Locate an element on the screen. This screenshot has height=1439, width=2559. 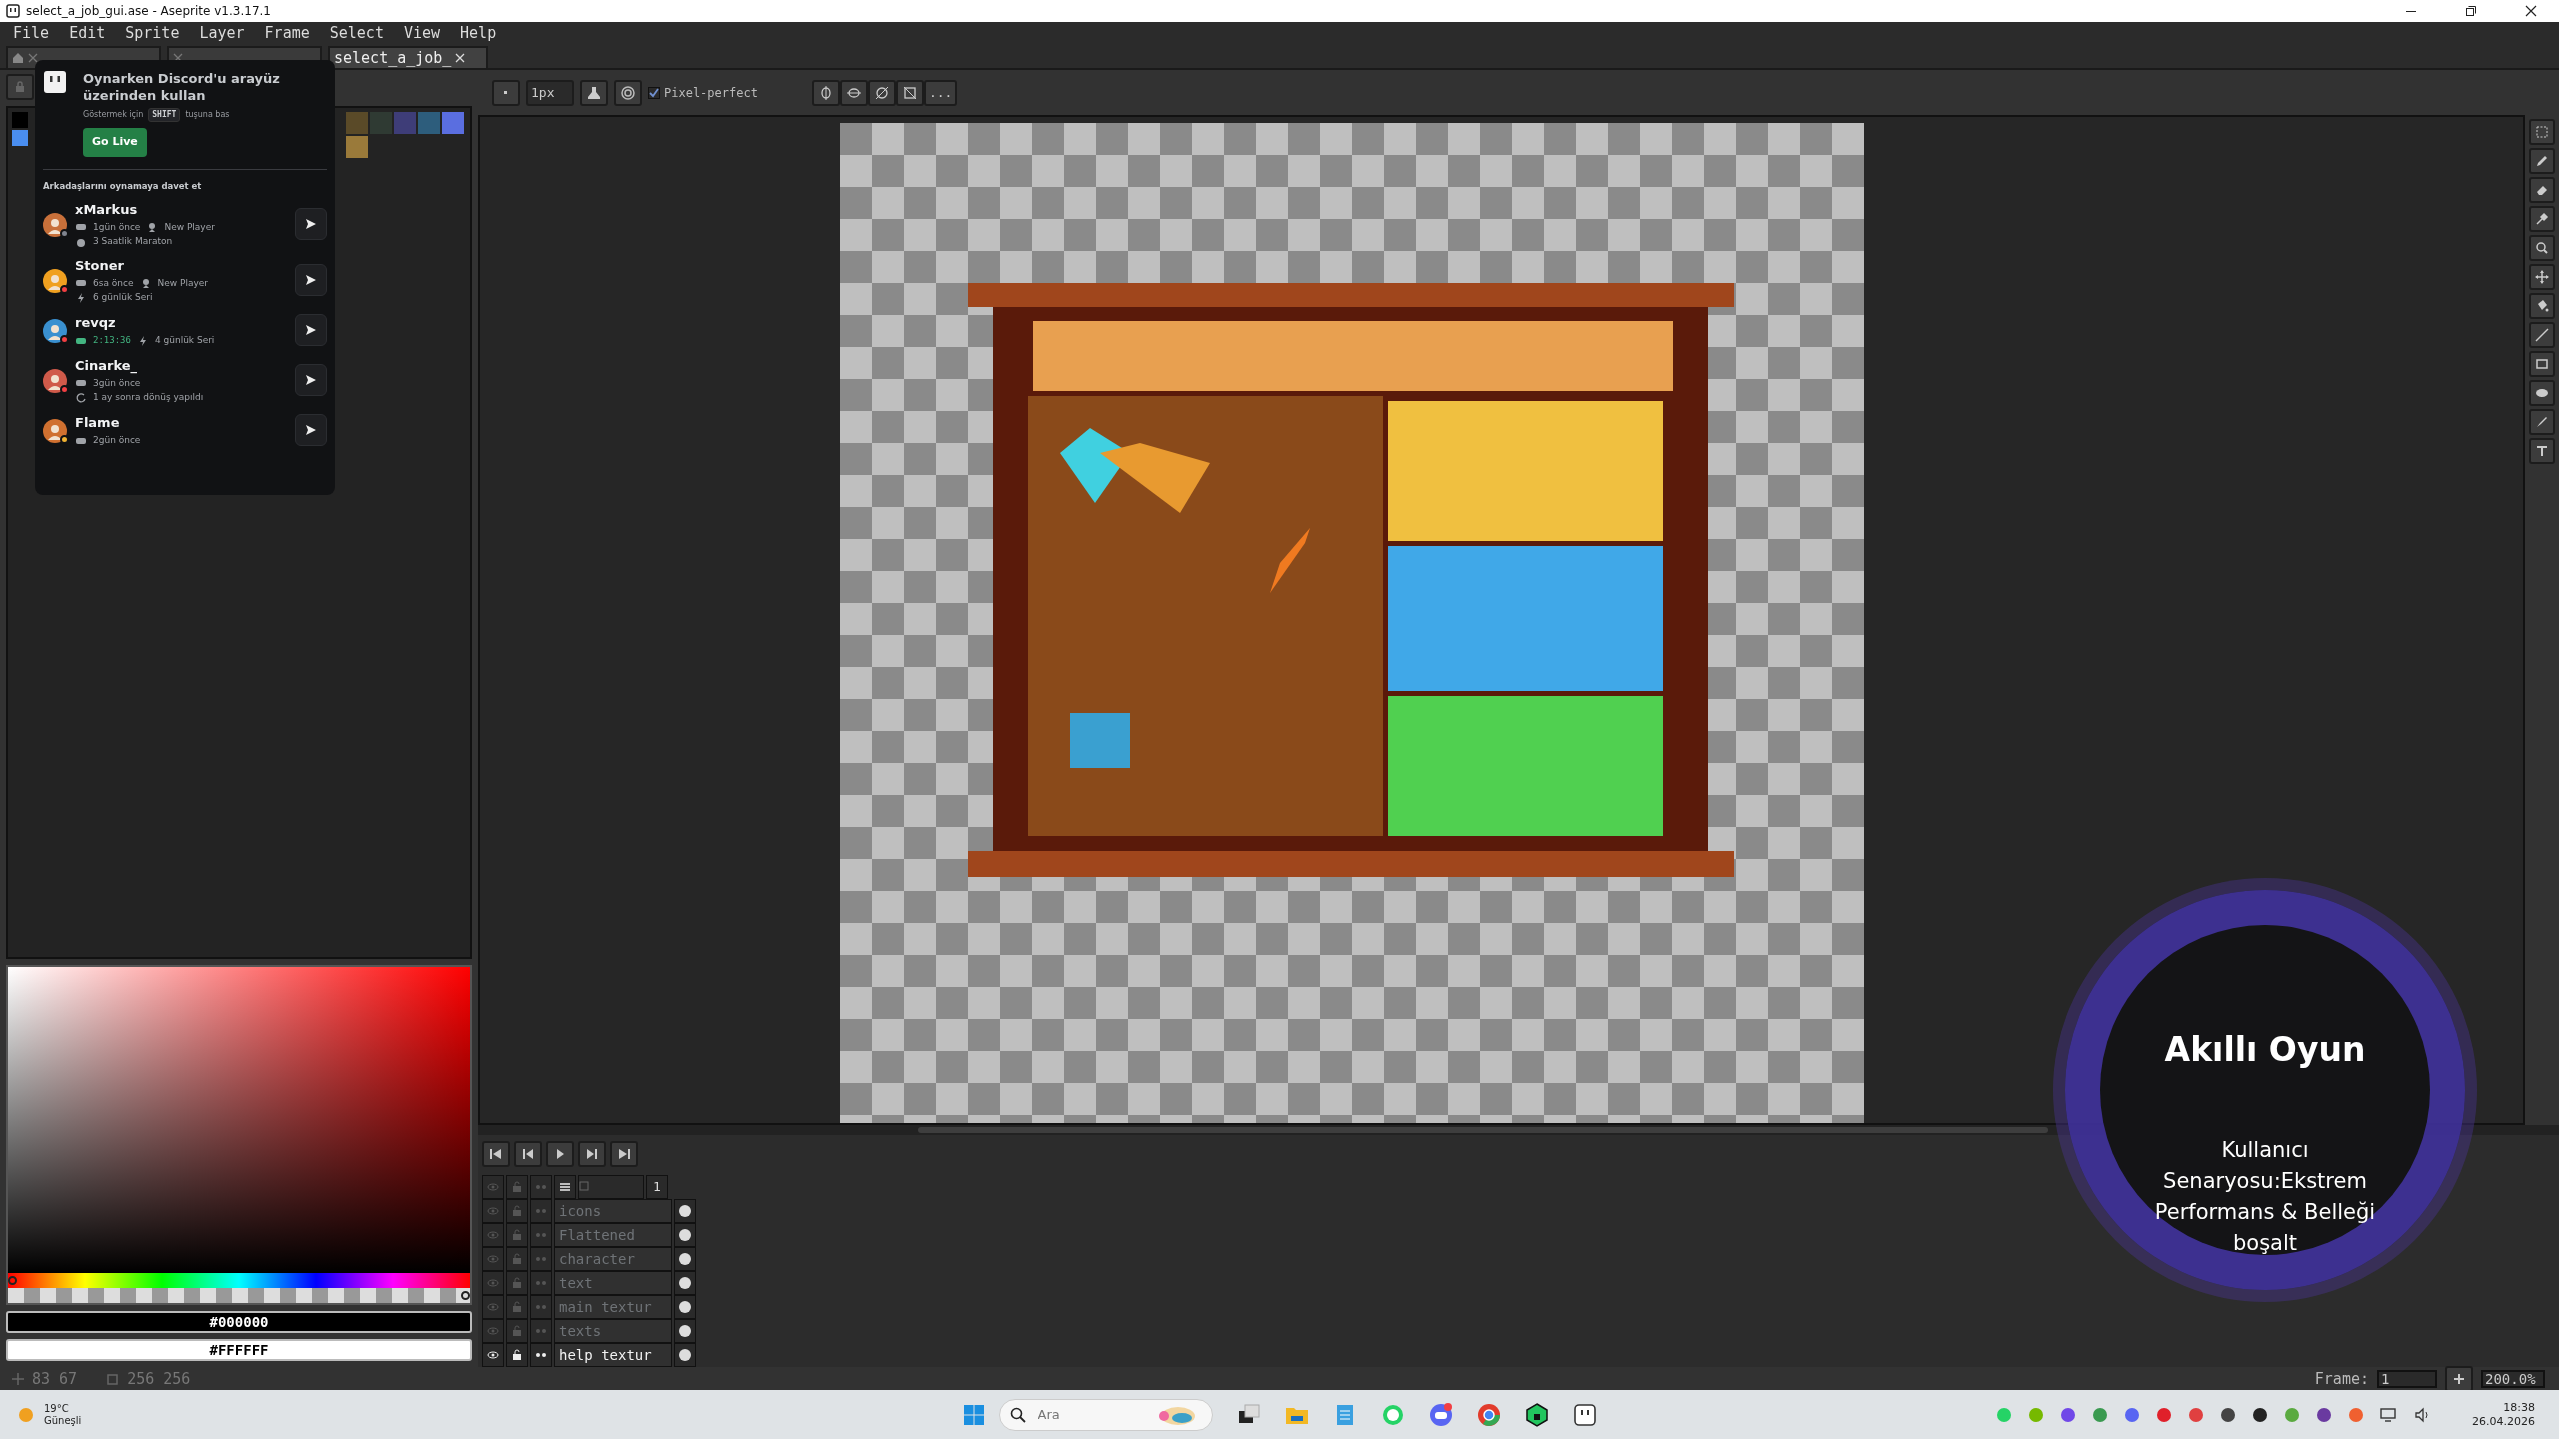
opacity-button is located at coordinates (628, 92).